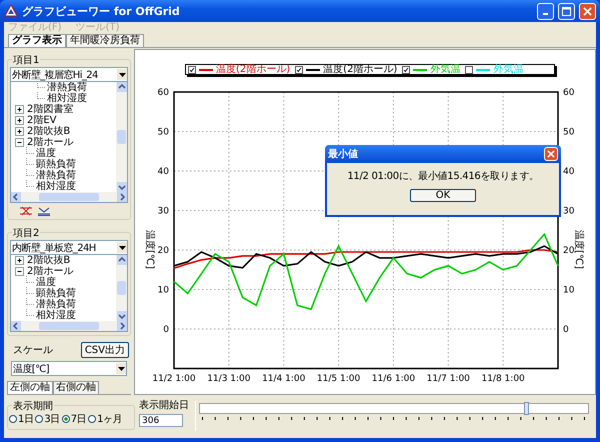  What do you see at coordinates (30, 387) in the screenshot?
I see `tab: 左側の軸` at bounding box center [30, 387].